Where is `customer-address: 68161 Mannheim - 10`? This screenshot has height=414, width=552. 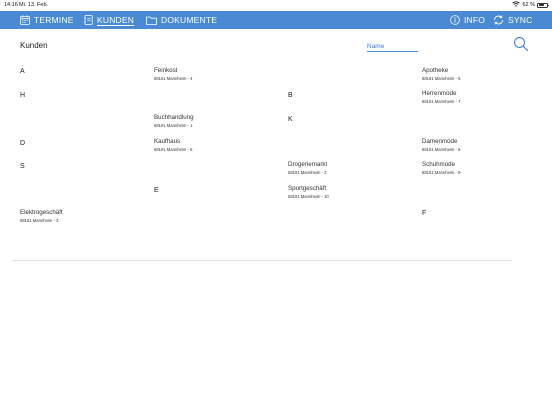 customer-address: 68161 Mannheim - 10 is located at coordinates (308, 197).